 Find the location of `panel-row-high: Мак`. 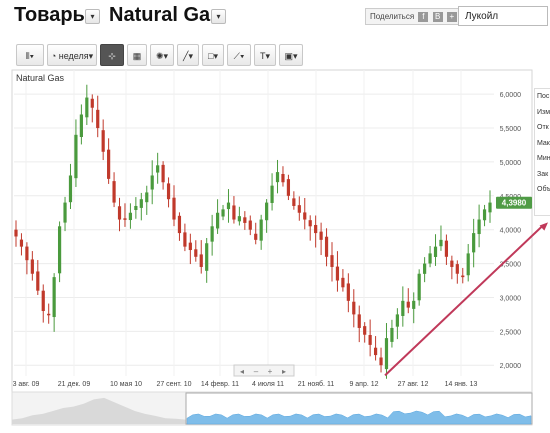

panel-row-high: Мак is located at coordinates (543, 143).